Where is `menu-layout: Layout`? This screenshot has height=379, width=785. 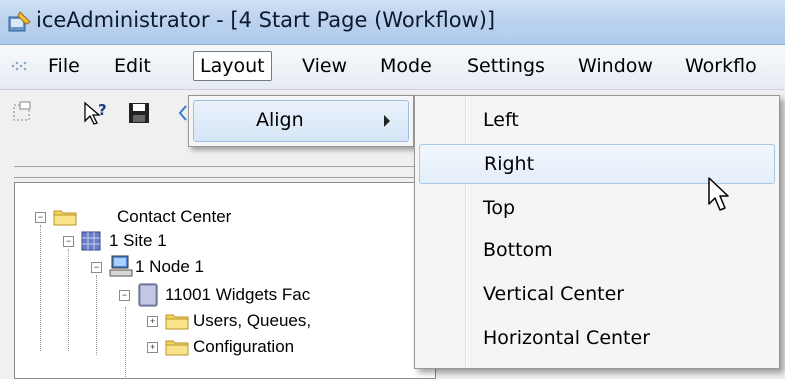 menu-layout: Layout is located at coordinates (232, 66).